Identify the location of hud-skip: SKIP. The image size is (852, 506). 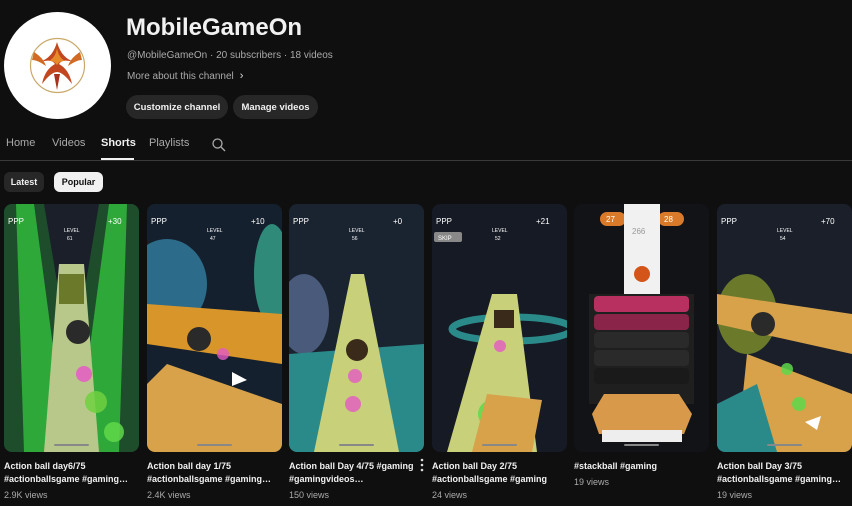
(445, 239).